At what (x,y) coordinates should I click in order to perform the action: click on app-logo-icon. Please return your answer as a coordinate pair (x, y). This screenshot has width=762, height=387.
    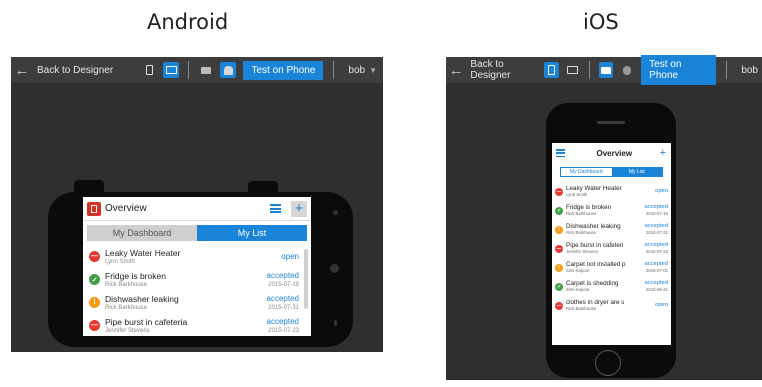
    Looking at the image, I should click on (94, 208).